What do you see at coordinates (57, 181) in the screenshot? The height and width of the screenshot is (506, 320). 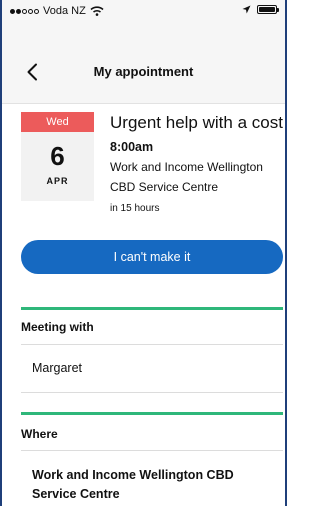 I see `calendar-month: APR` at bounding box center [57, 181].